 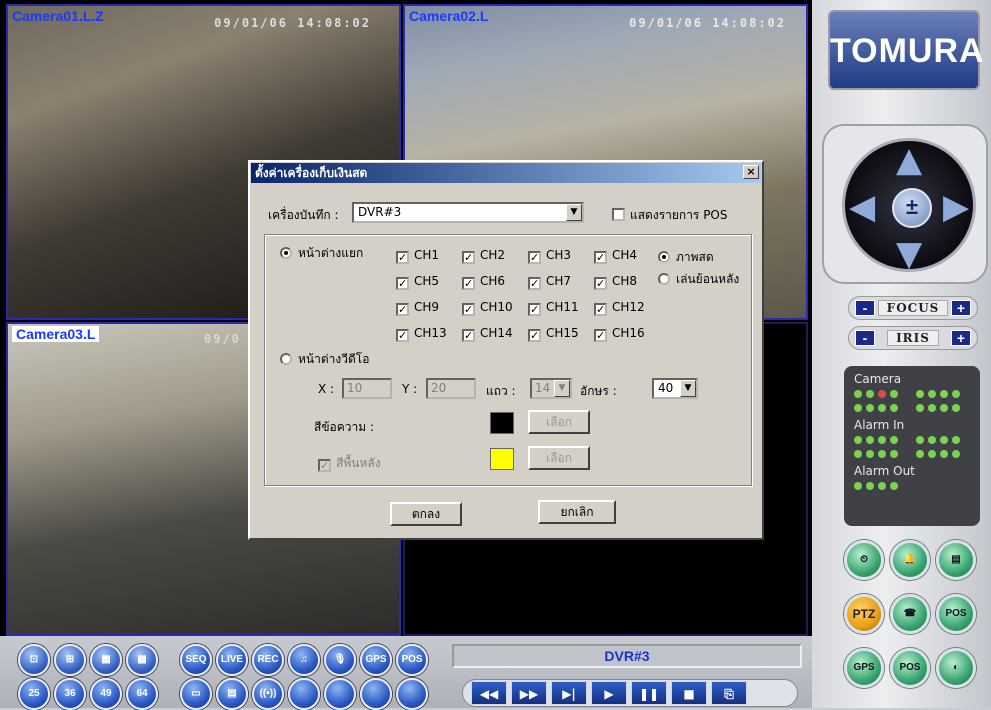 What do you see at coordinates (70, 660) in the screenshot?
I see `layout-4-button: ⊞` at bounding box center [70, 660].